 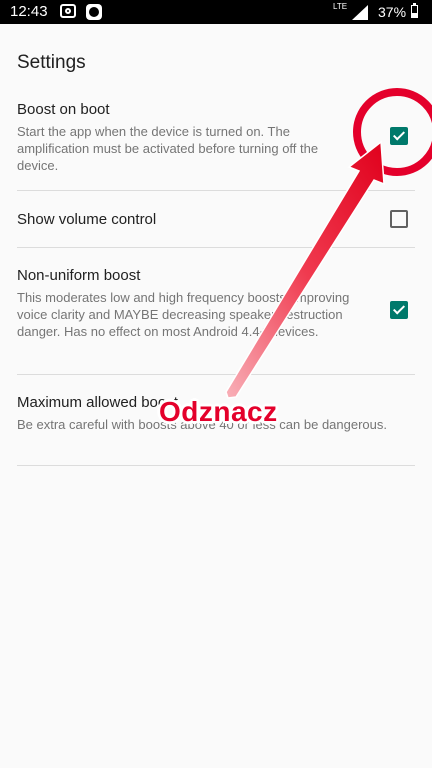 I want to click on pref-show-volume-control: Show volume control, so click(x=216, y=219).